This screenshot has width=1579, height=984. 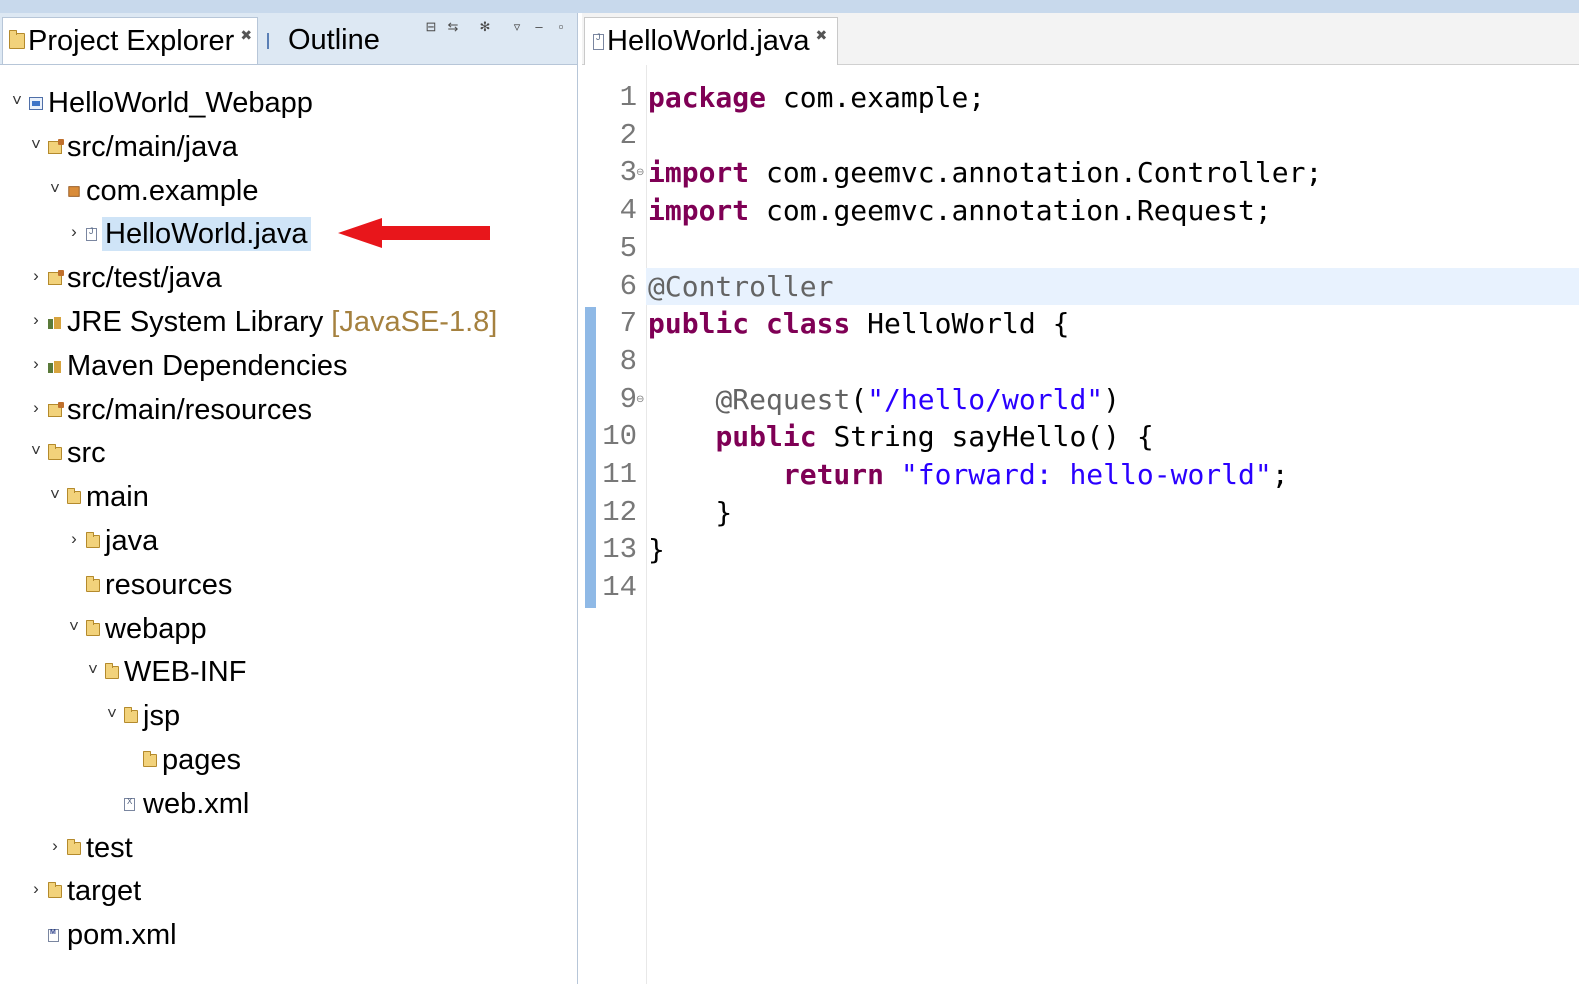 I want to click on link-with-editor-icon: ⇆, so click(x=453, y=27).